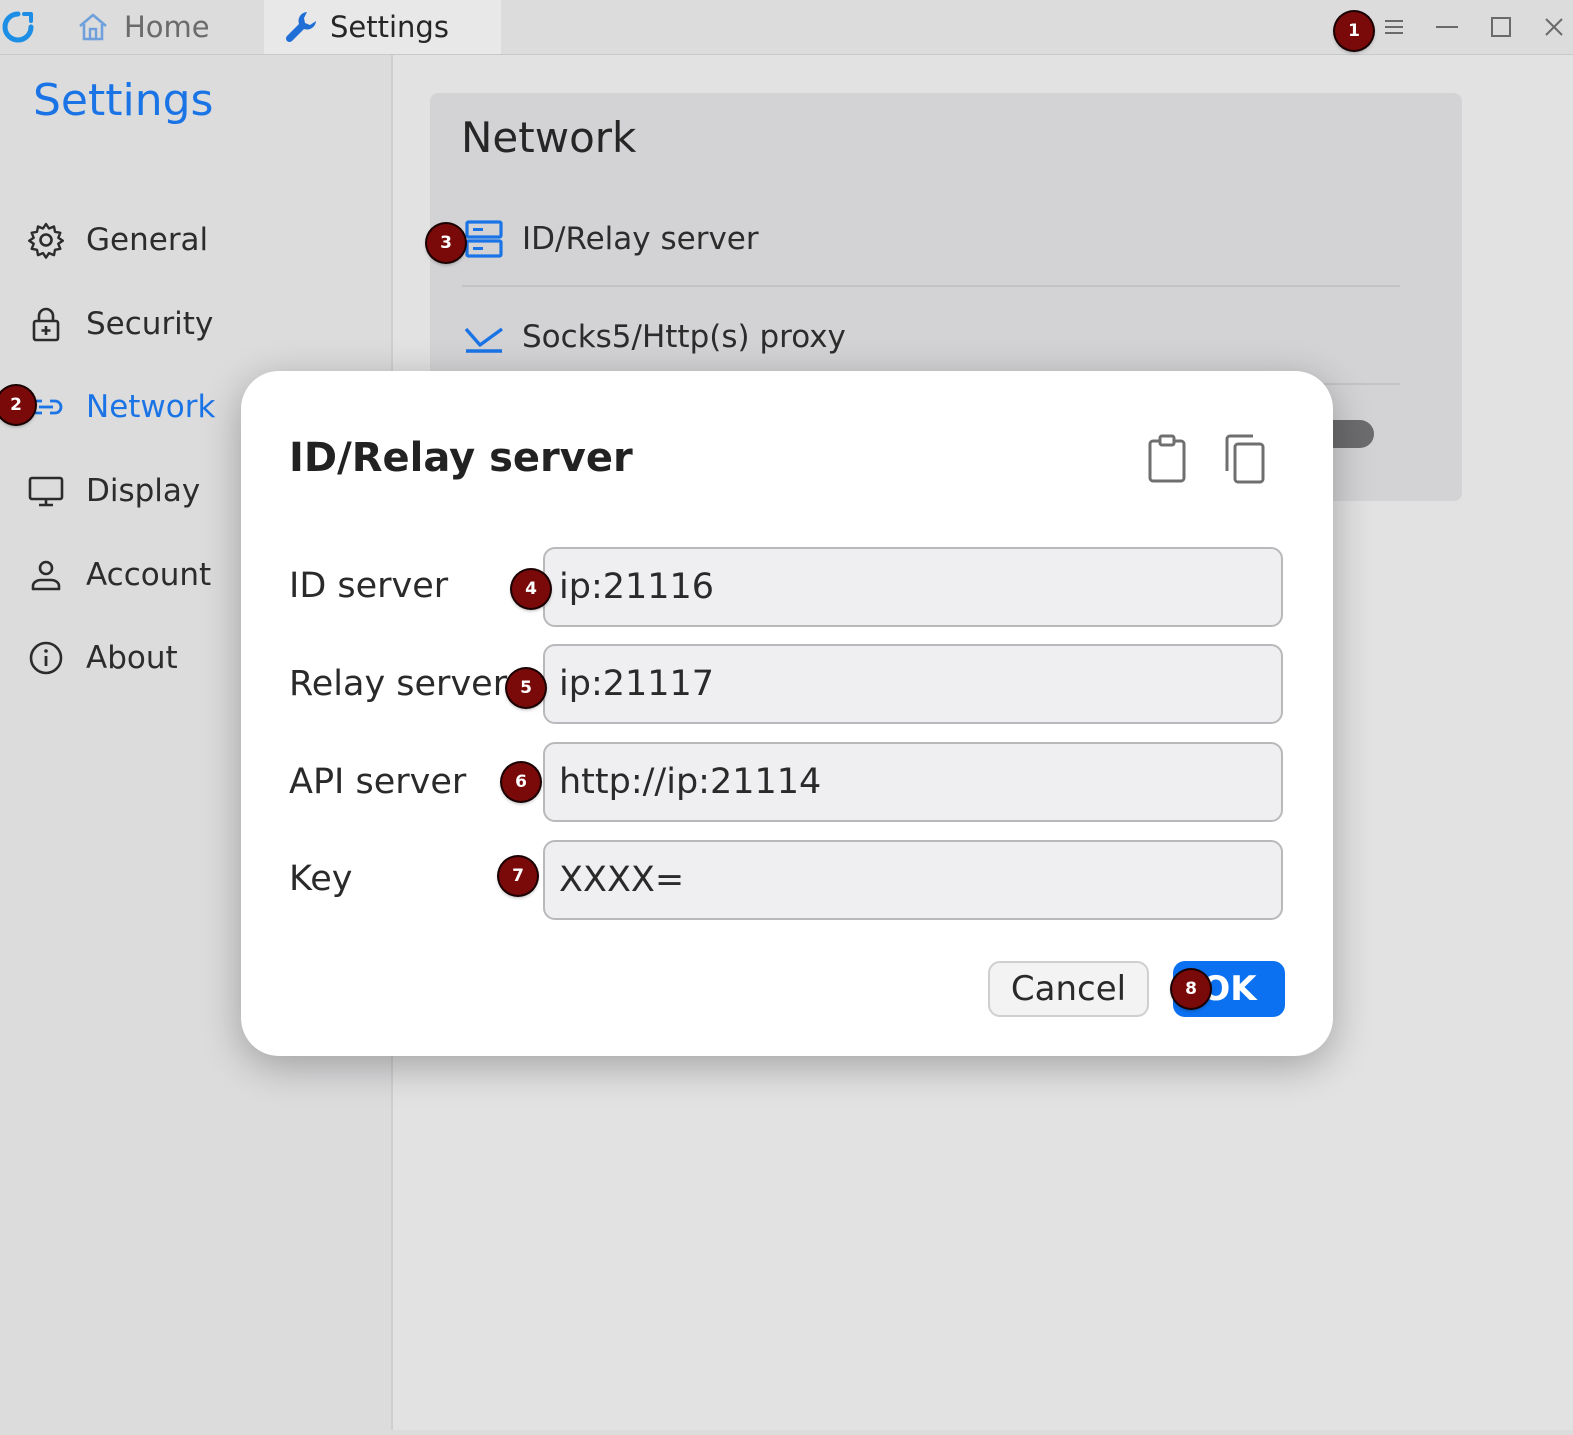  What do you see at coordinates (526, 688) in the screenshot?
I see `marker-5: 5` at bounding box center [526, 688].